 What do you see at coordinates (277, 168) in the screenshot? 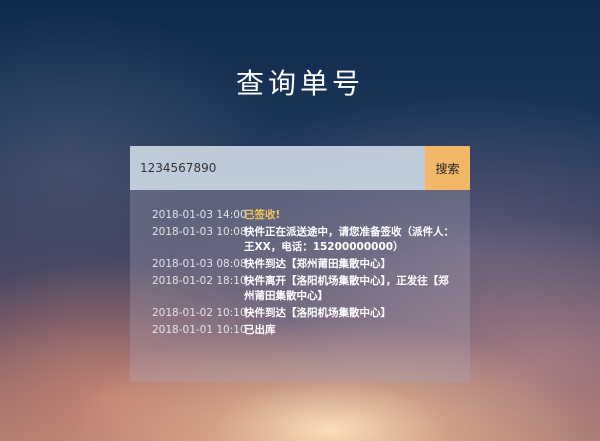
I see `tracking-number-input` at bounding box center [277, 168].